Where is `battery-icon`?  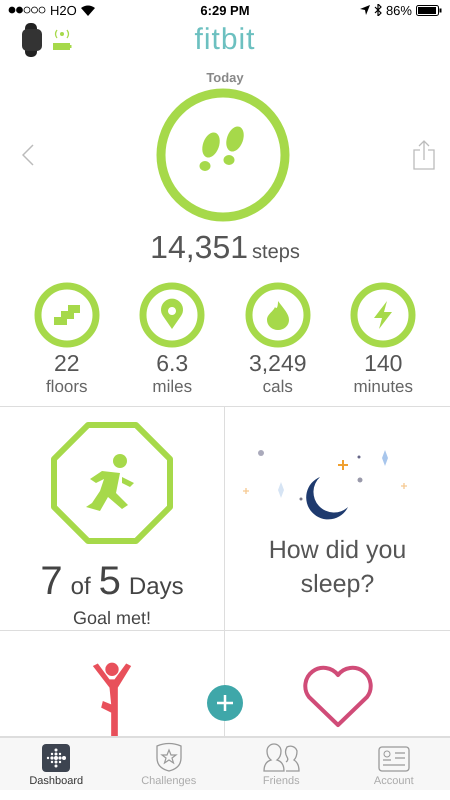 battery-icon is located at coordinates (429, 10).